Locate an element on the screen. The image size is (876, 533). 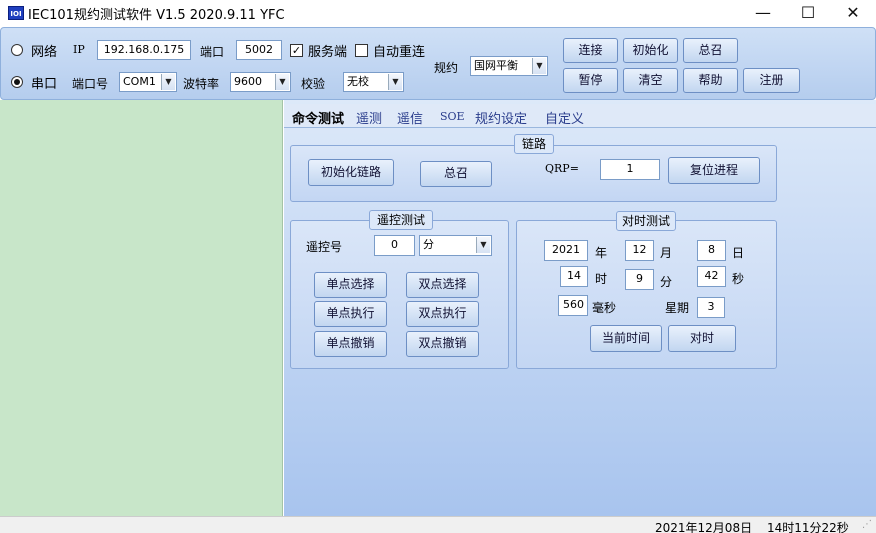
portno-select: COM1 ▼ is located at coordinates (148, 82).